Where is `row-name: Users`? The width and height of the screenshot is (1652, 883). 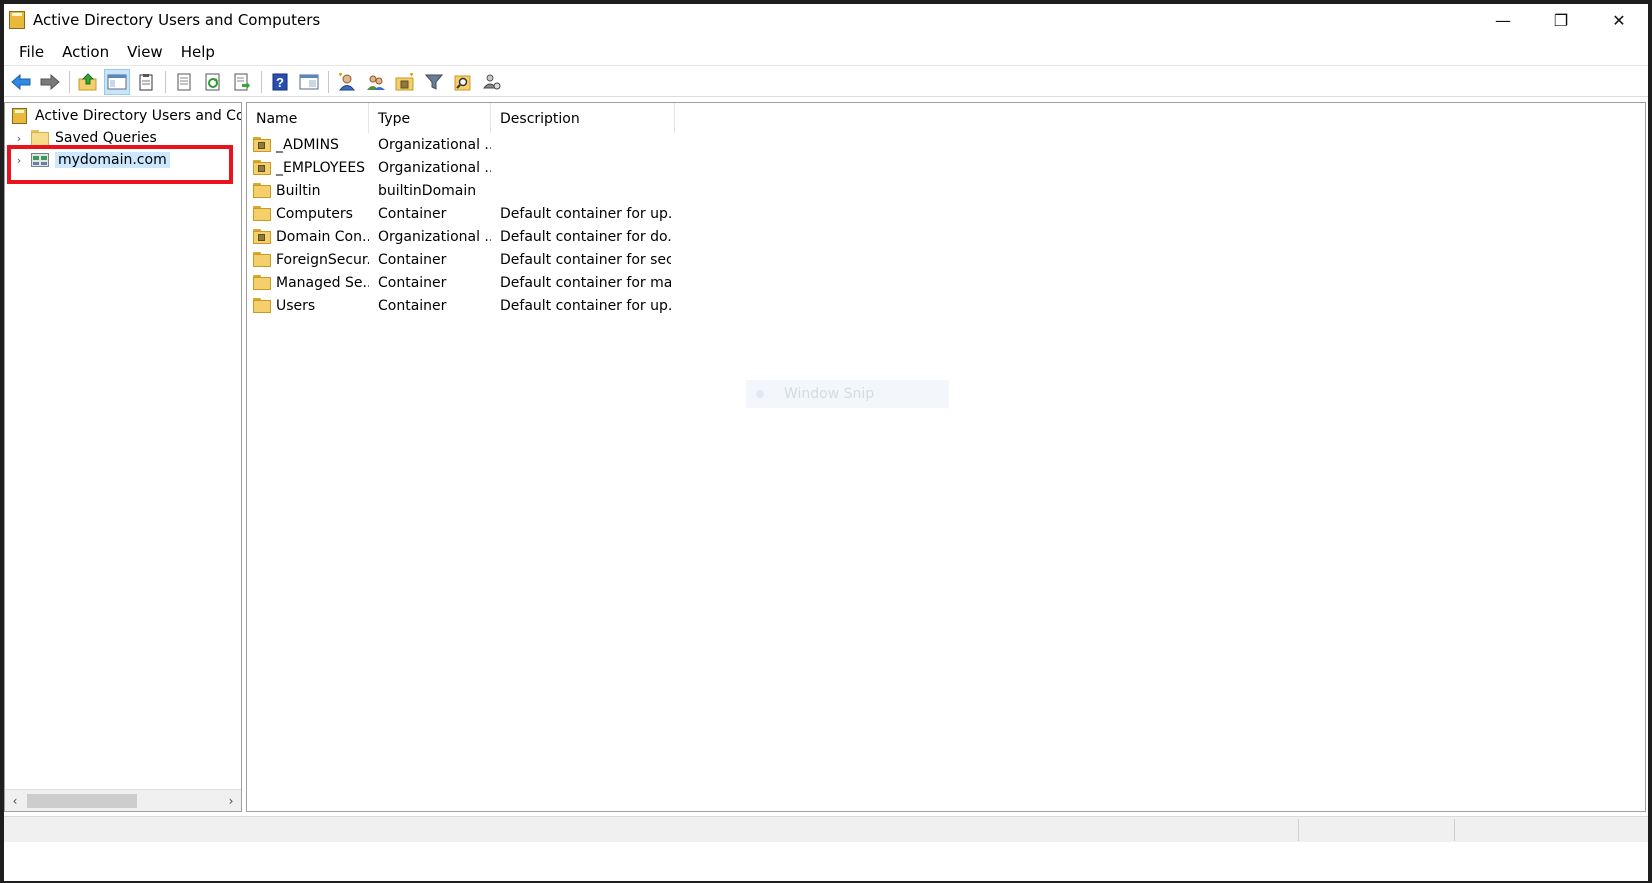 row-name: Users is located at coordinates (296, 305).